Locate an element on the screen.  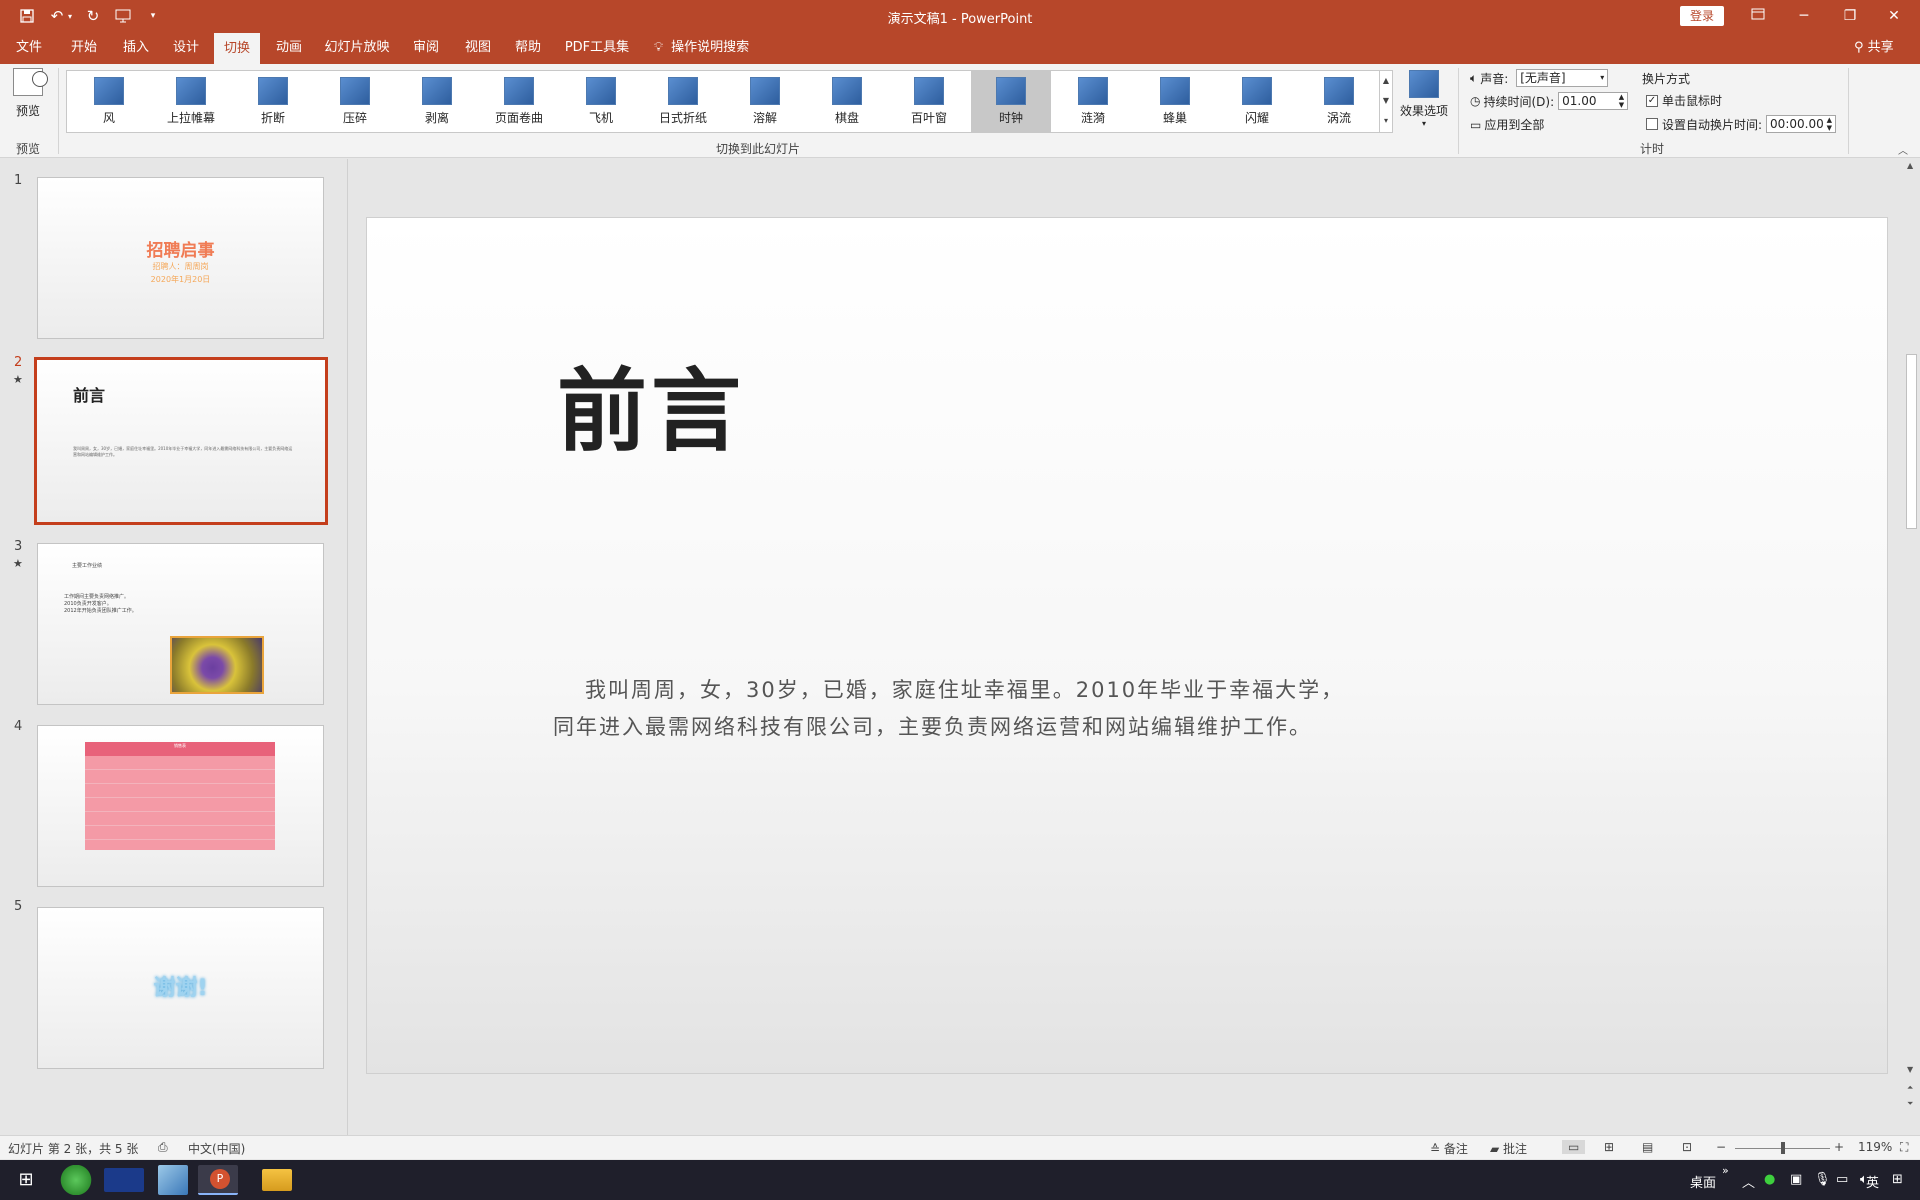
tab-slideshow: 幻灯片放映 is located at coordinates (357, 47).